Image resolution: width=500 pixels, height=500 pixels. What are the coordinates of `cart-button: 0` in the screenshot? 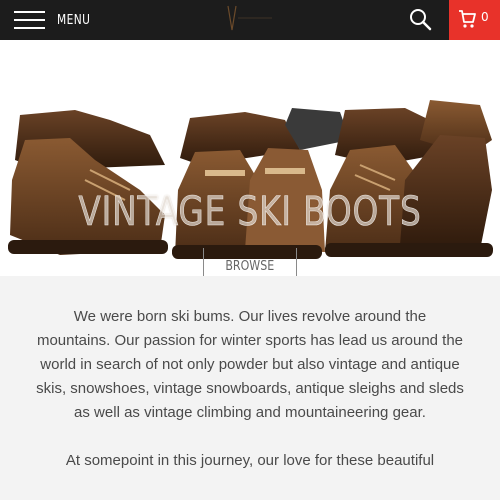 It's located at (474, 20).